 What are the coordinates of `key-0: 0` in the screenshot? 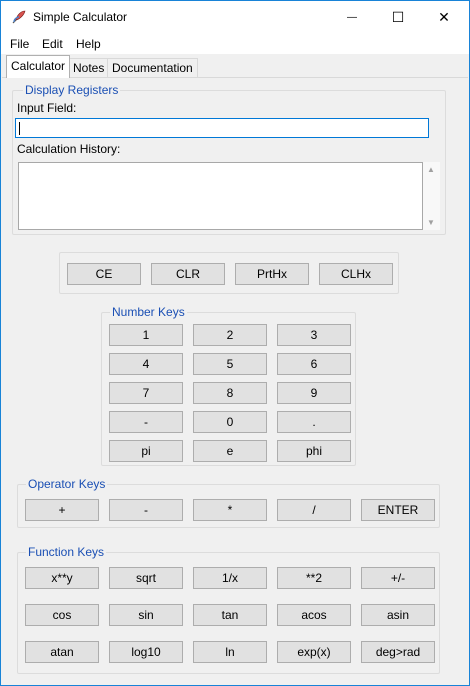 It's located at (230, 422).